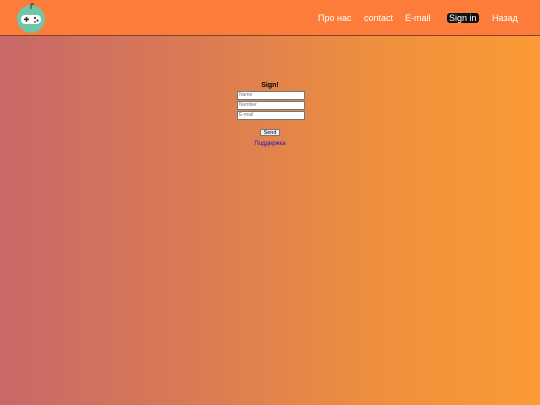  What do you see at coordinates (31, 18) in the screenshot?
I see `gamepad-logo-icon` at bounding box center [31, 18].